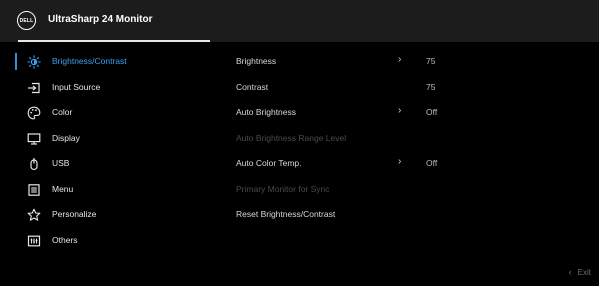 This screenshot has width=599, height=286. I want to click on menu-item-label: Color, so click(62, 112).